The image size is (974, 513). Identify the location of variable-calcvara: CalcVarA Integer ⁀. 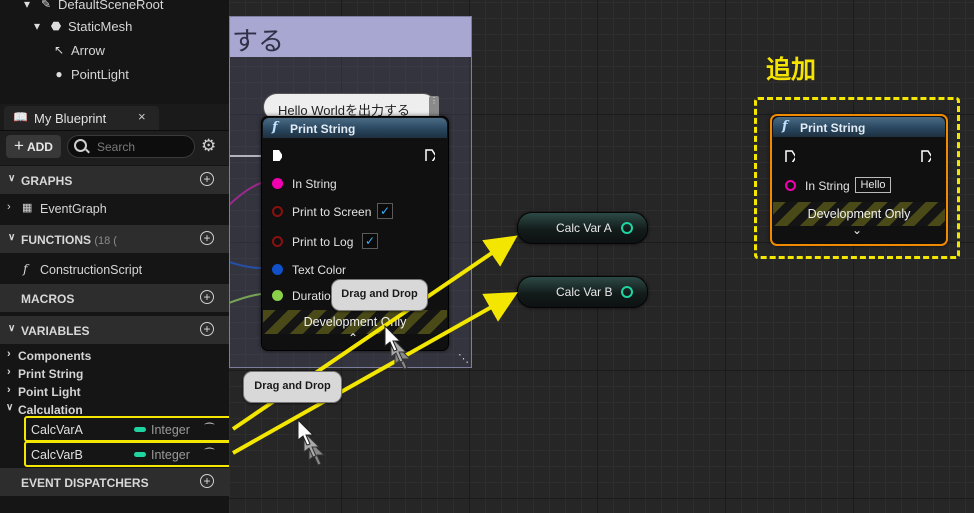
(128, 429).